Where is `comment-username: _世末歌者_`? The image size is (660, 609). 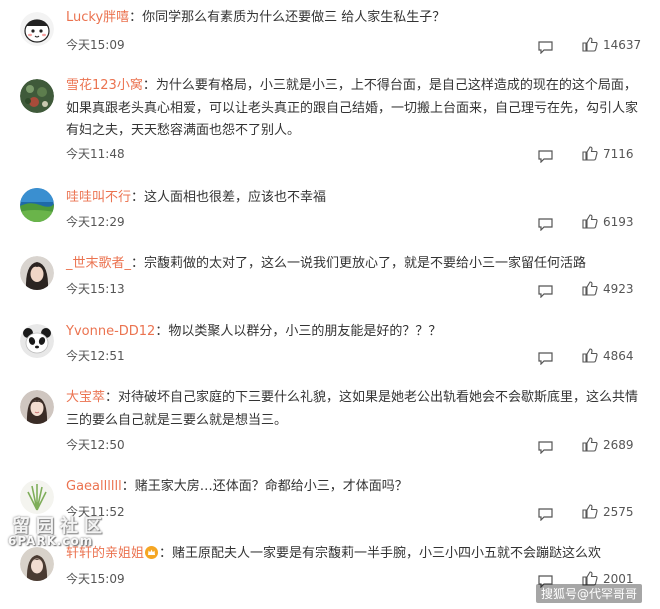
comment-username: _世末歌者_ is located at coordinates (98, 263).